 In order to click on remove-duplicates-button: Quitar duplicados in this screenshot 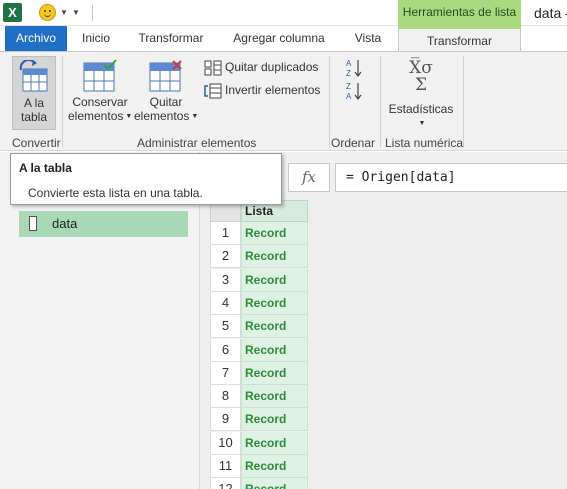, I will do `click(261, 67)`.